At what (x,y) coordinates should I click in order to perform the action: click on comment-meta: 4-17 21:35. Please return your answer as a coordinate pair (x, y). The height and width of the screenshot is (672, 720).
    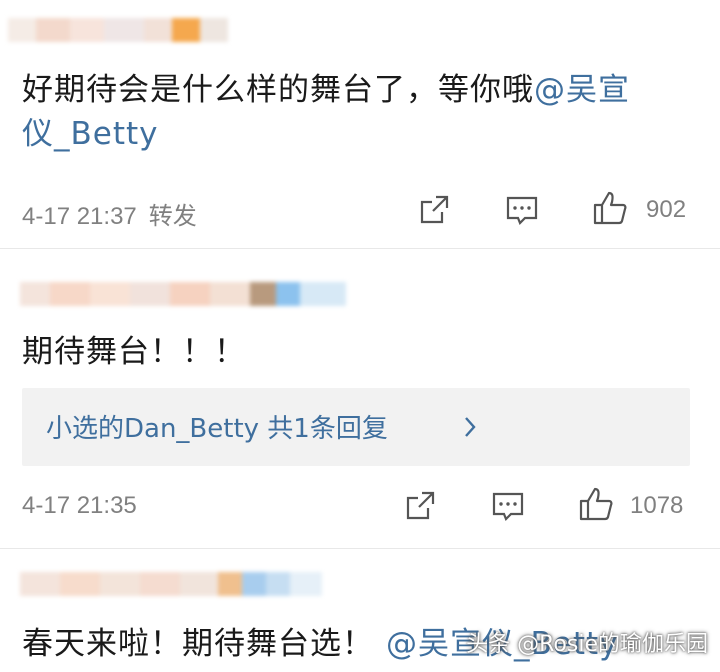
    Looking at the image, I should click on (79, 506).